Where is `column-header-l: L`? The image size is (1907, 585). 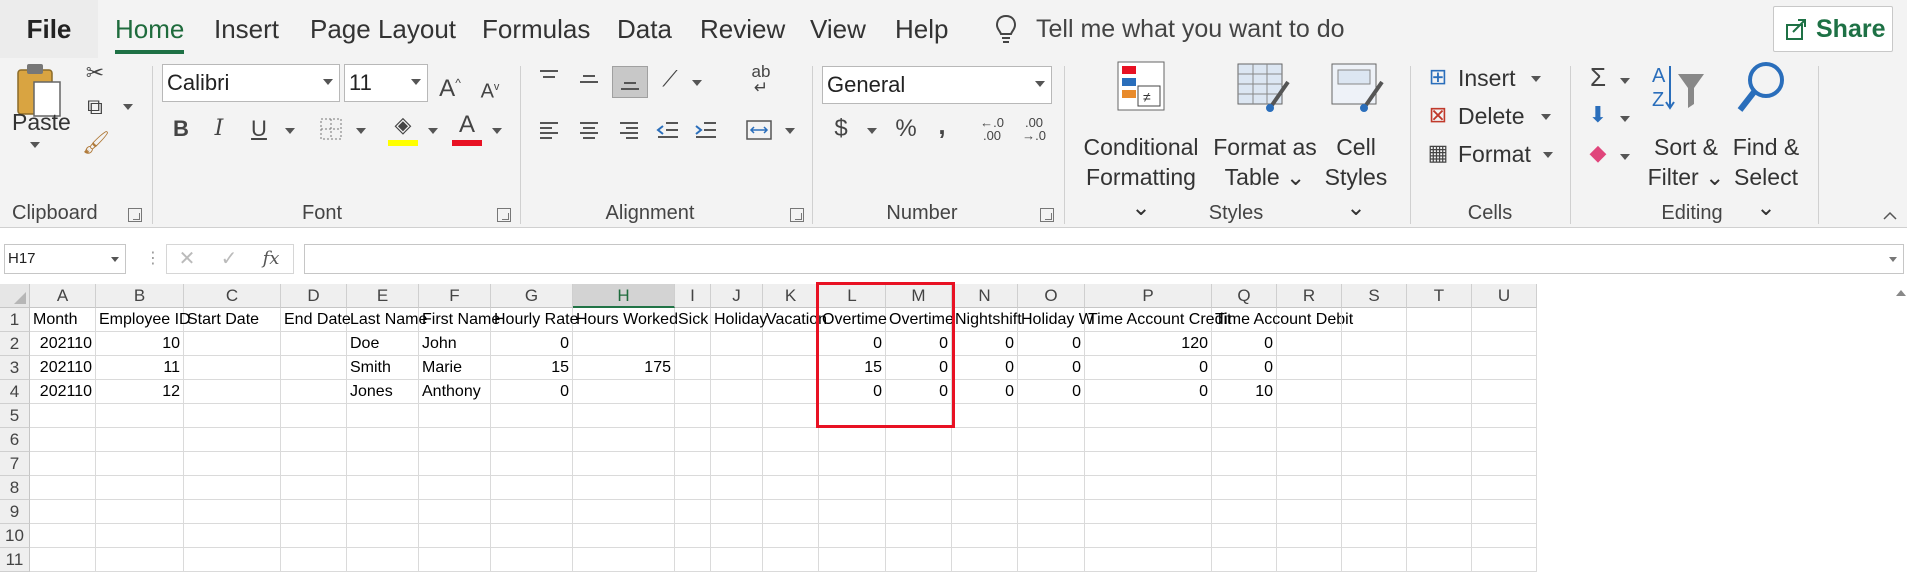
column-header-l: L is located at coordinates (852, 296).